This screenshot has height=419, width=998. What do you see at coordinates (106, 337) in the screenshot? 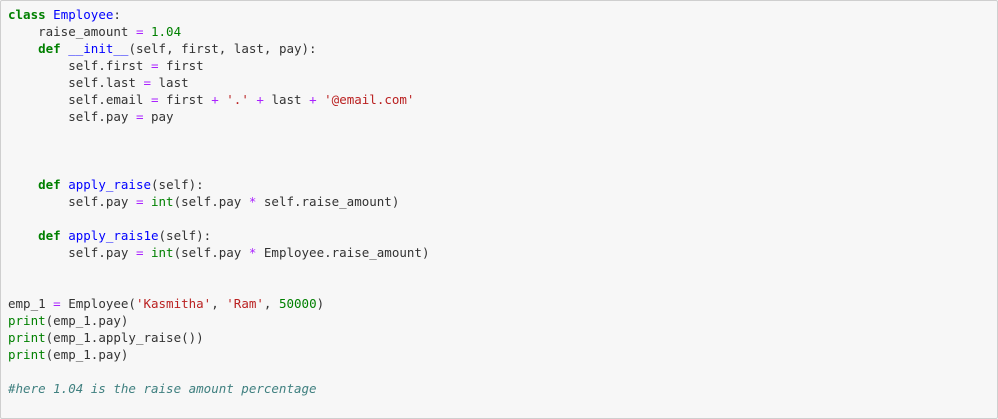
I see `code-line: print(emp_1.apply_raise())` at bounding box center [106, 337].